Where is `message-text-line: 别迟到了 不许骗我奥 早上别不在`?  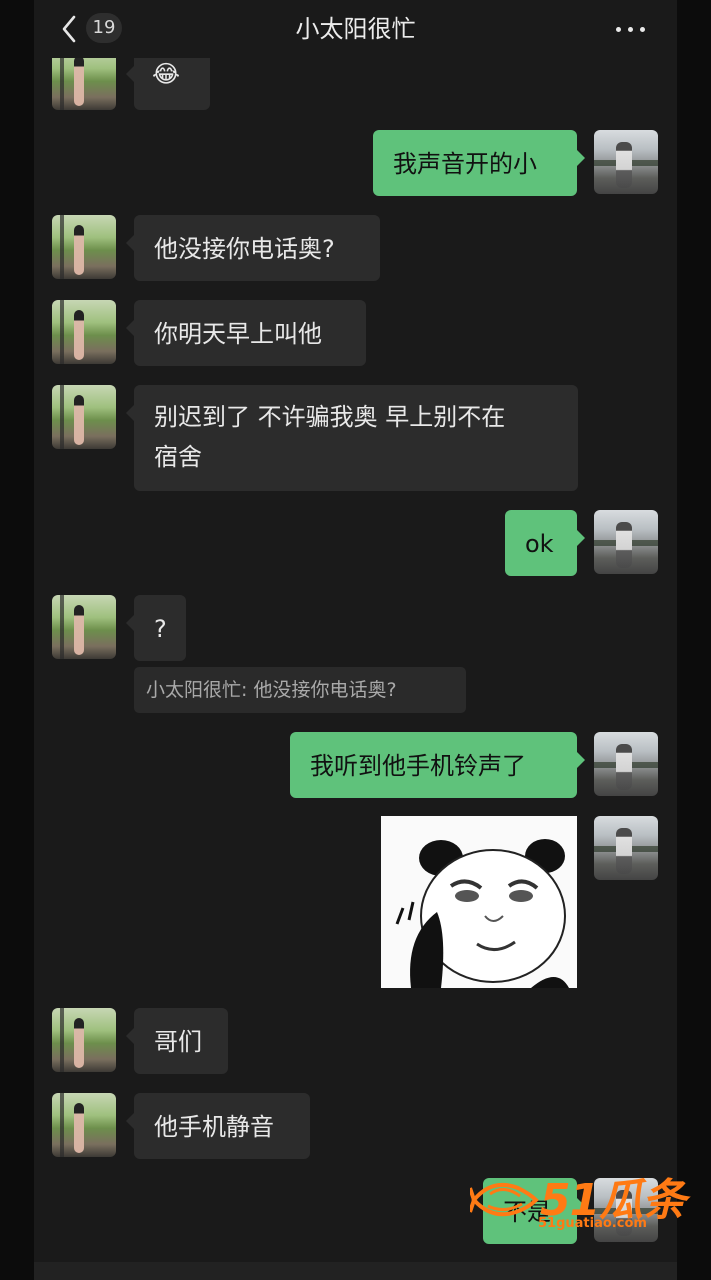
message-text-line: 别迟到了 不许骗我奥 早上别不在 is located at coordinates (330, 417).